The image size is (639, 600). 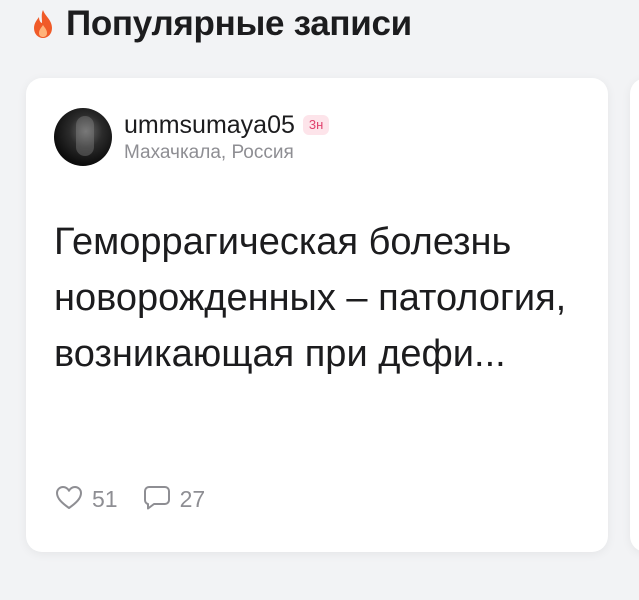 What do you see at coordinates (105, 499) in the screenshot?
I see `like-count: 51` at bounding box center [105, 499].